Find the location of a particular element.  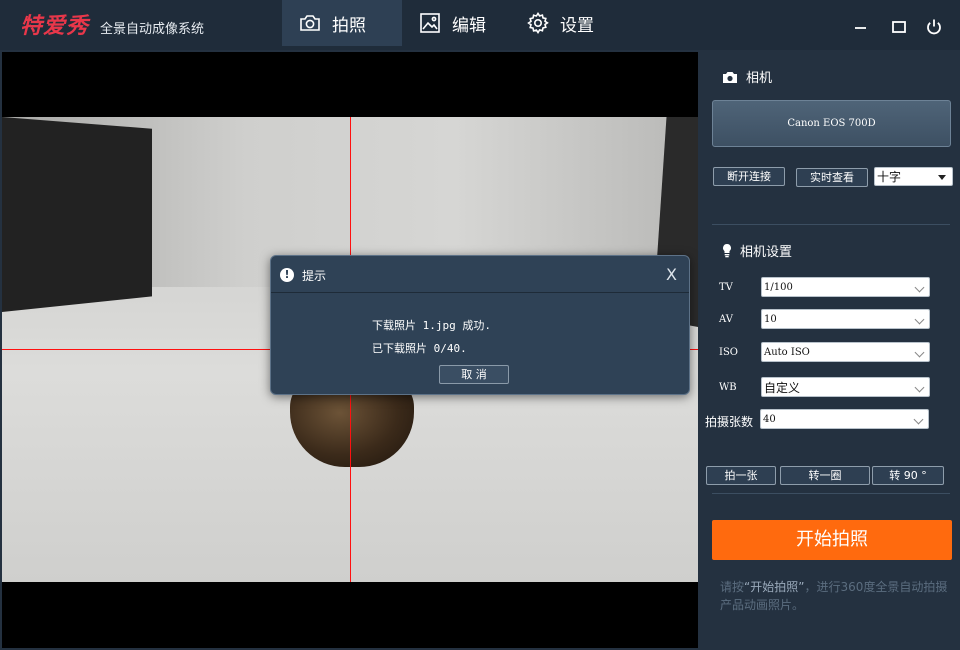

minimize-icon is located at coordinates (861, 27).